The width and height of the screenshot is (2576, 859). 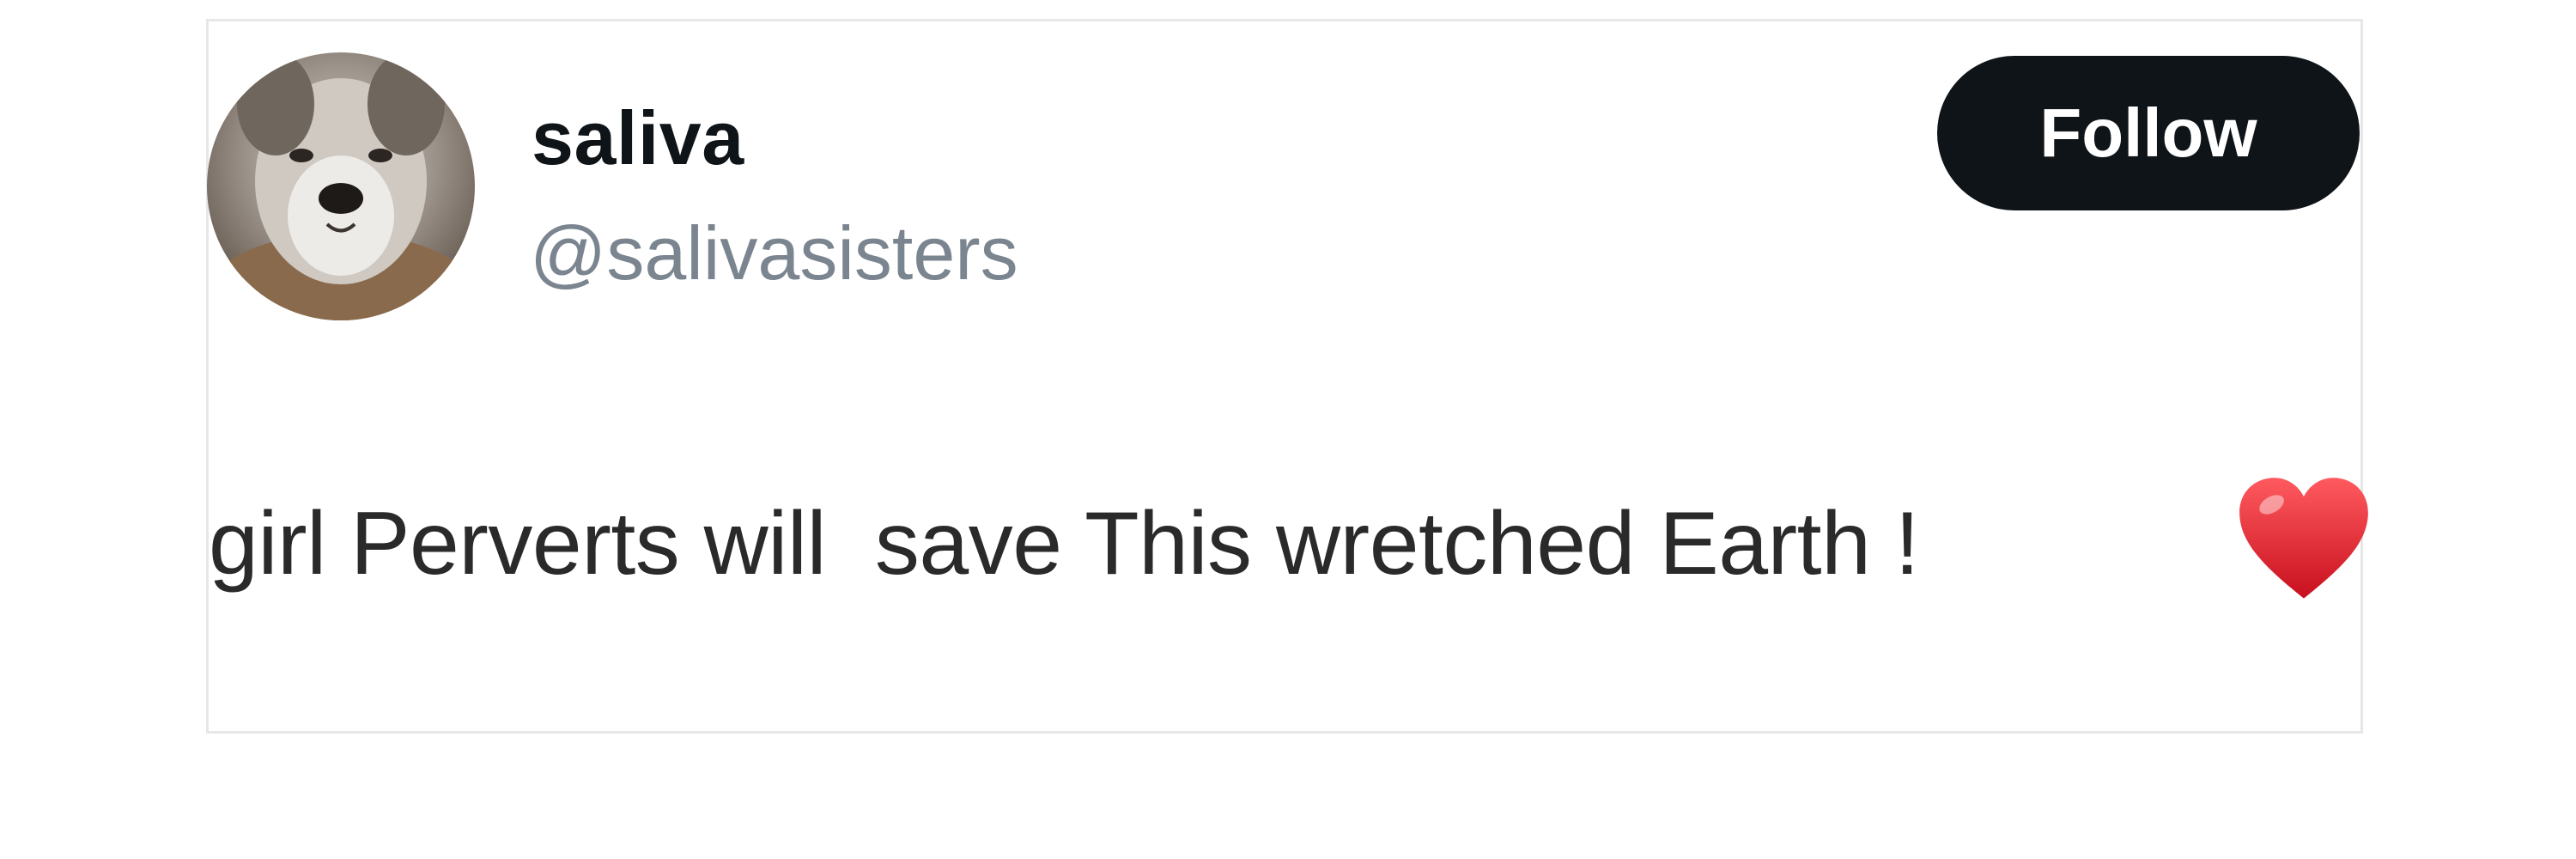 I want to click on follow-button: Follow, so click(x=2148, y=133).